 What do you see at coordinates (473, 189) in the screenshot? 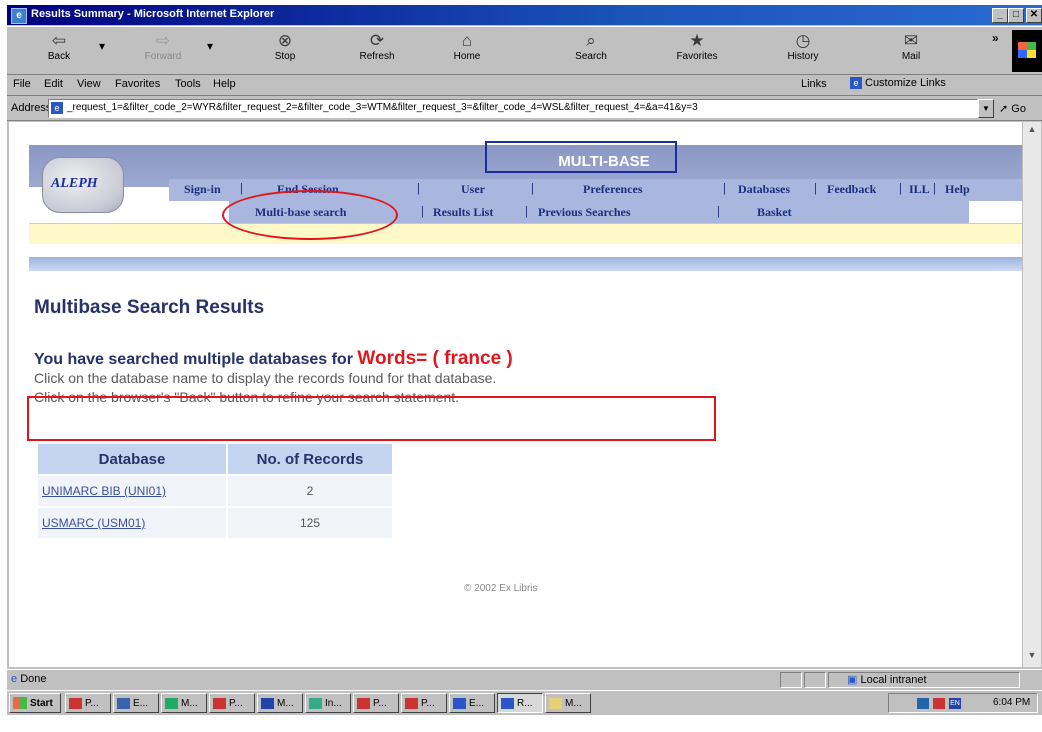
I see `nav-user: User` at bounding box center [473, 189].